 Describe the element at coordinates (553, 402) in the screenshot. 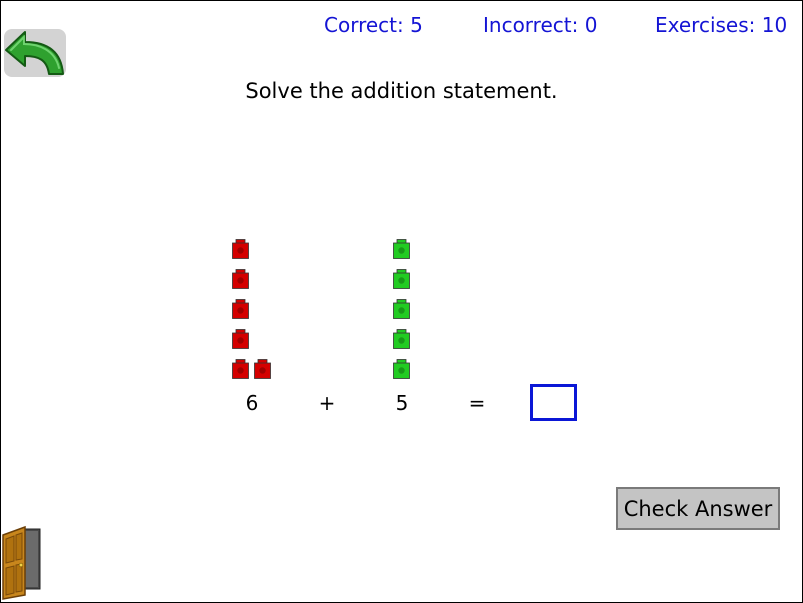

I see `answer-input` at that location.